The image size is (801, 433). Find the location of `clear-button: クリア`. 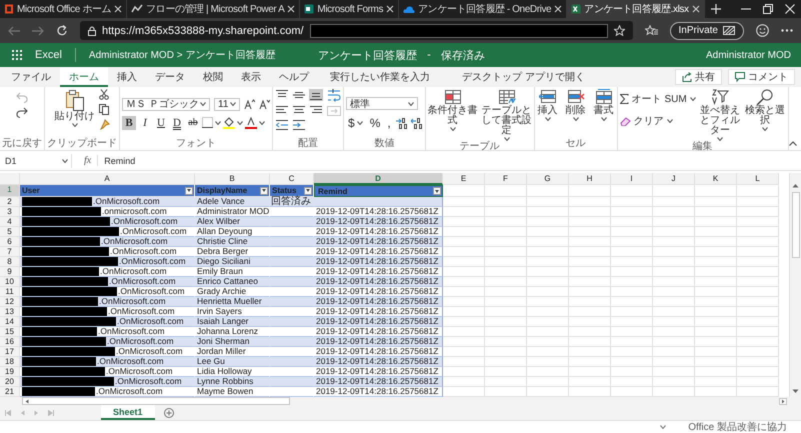

clear-button: クリア is located at coordinates (646, 121).